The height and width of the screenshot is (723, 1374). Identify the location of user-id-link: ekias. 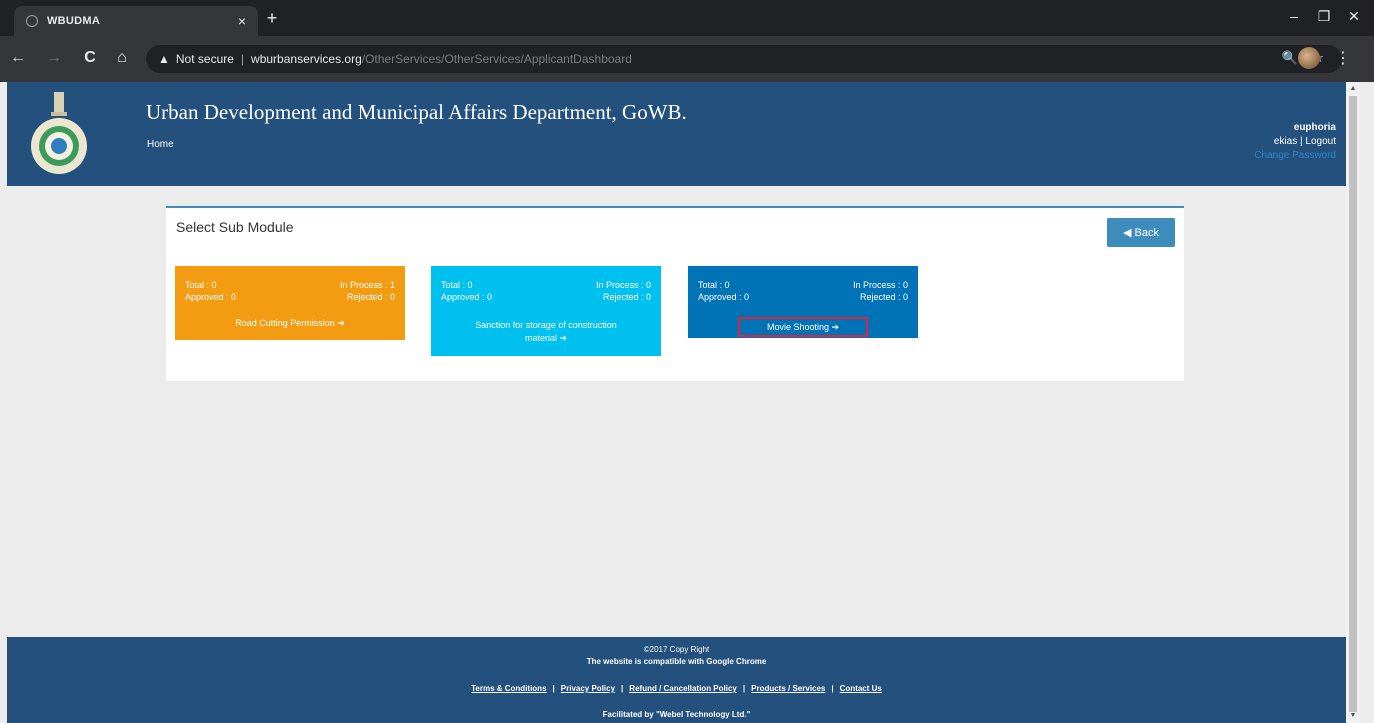
(1285, 141).